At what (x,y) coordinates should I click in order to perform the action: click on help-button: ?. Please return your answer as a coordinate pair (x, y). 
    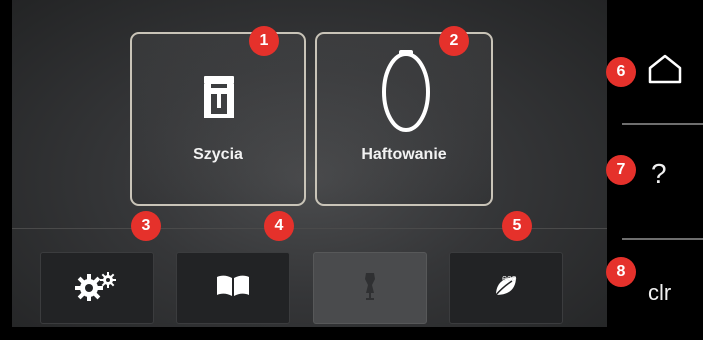
    Looking at the image, I should click on (659, 174).